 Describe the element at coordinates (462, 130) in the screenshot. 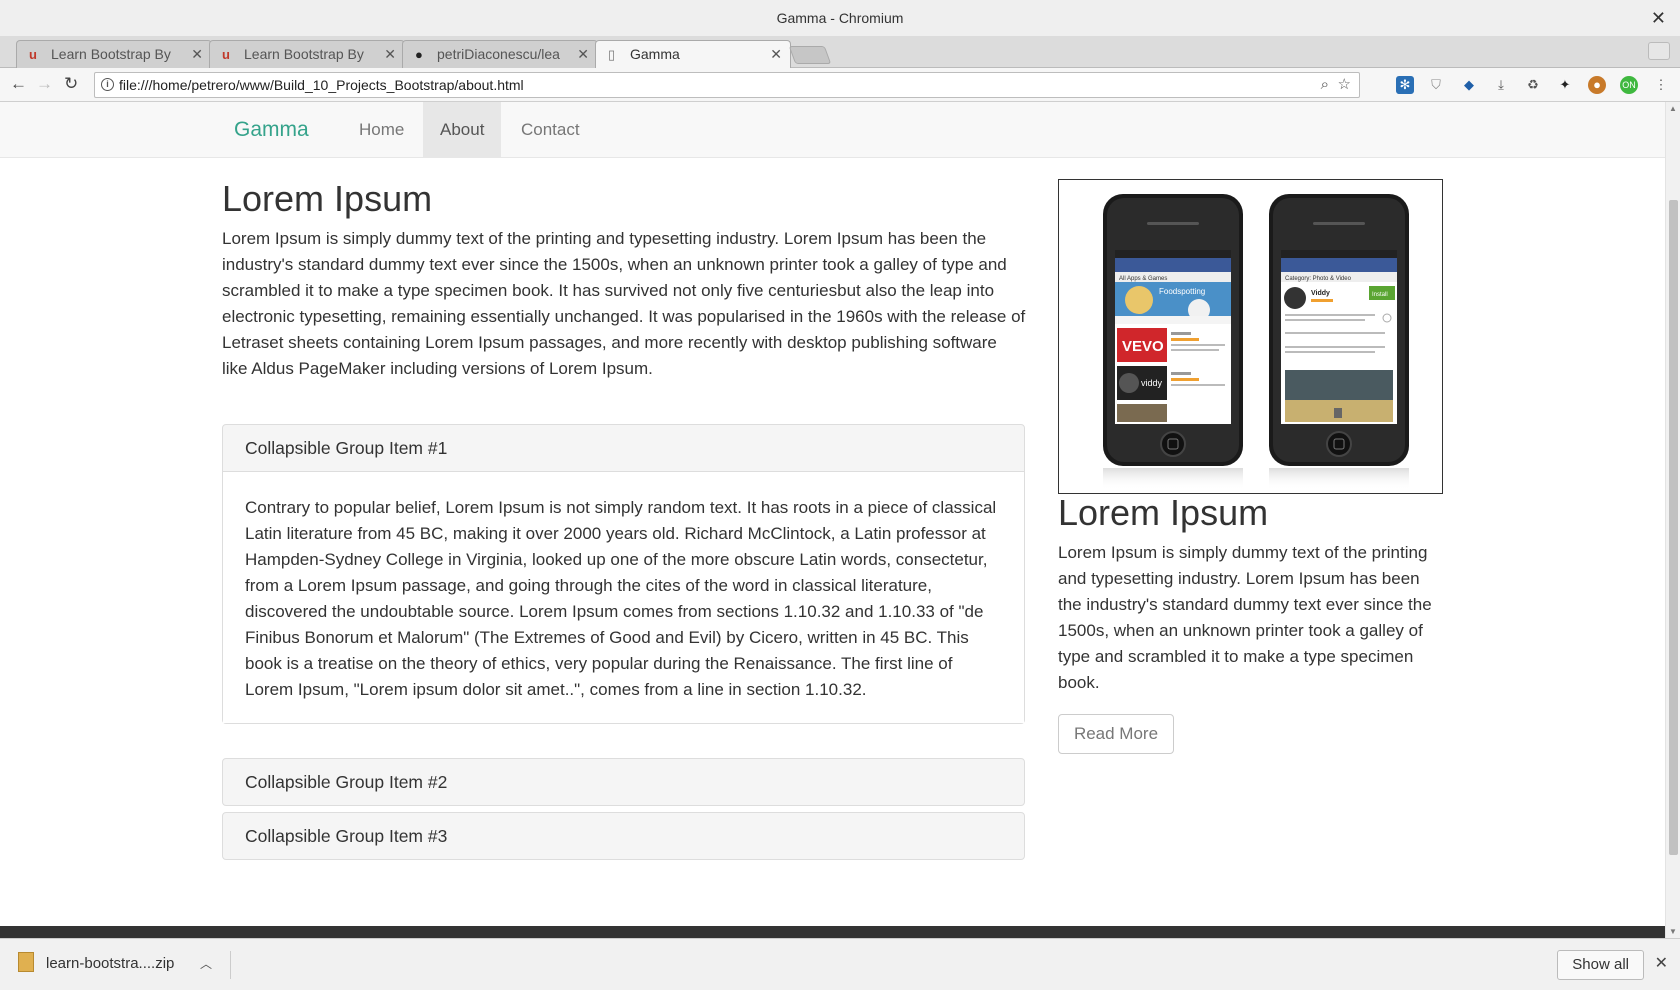

I see `nav-link-about: About` at that location.